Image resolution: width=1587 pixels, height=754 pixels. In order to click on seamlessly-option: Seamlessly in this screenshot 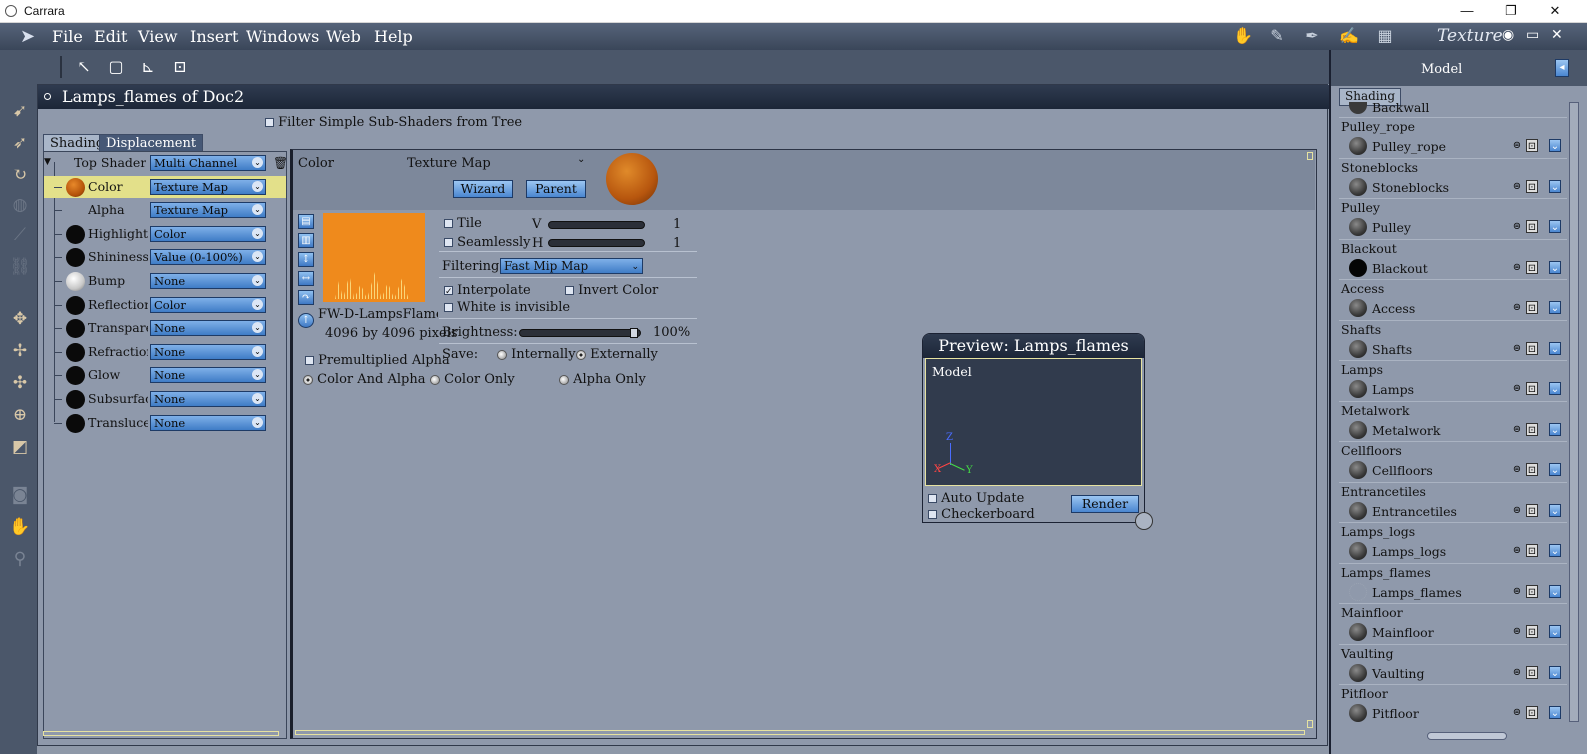, I will do `click(487, 242)`.